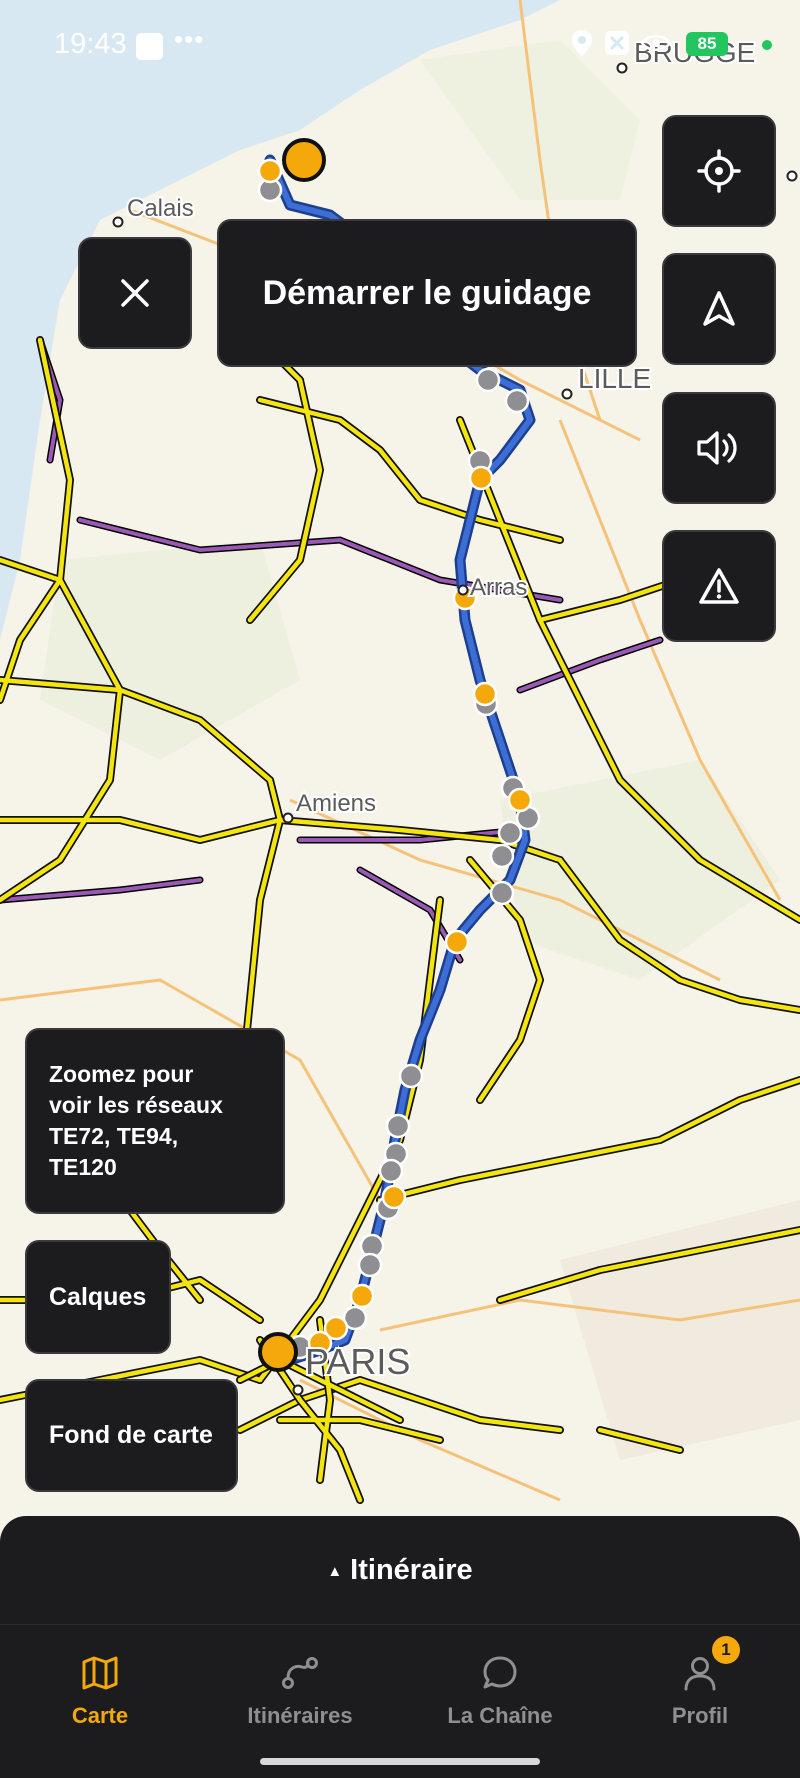 This screenshot has width=800, height=1778. I want to click on warning-triangle-icon, so click(719, 586).